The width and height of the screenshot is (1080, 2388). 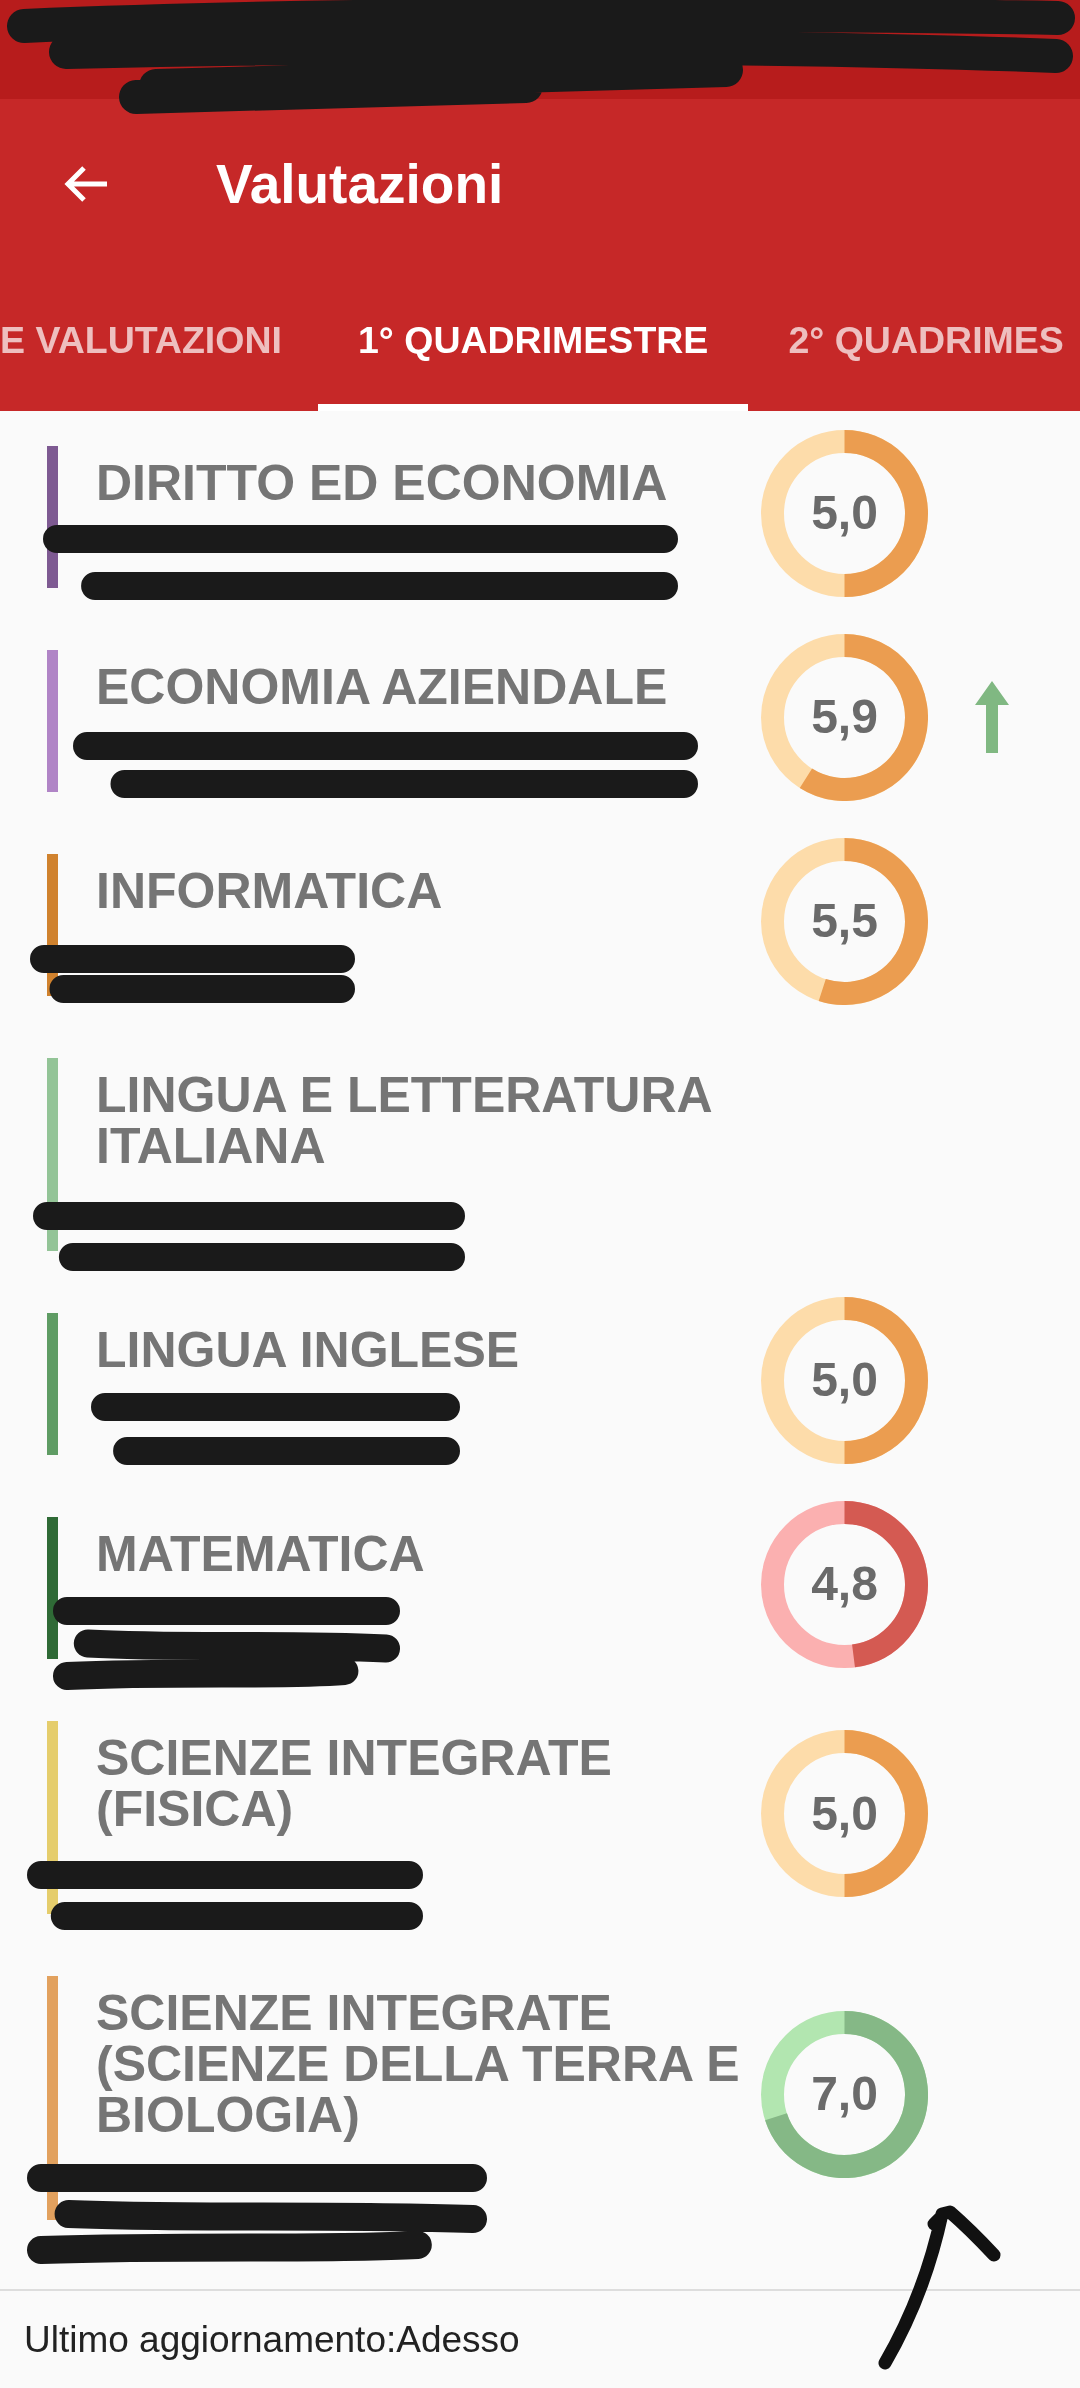 What do you see at coordinates (360, 184) in the screenshot?
I see `screen-title: Valutazioni` at bounding box center [360, 184].